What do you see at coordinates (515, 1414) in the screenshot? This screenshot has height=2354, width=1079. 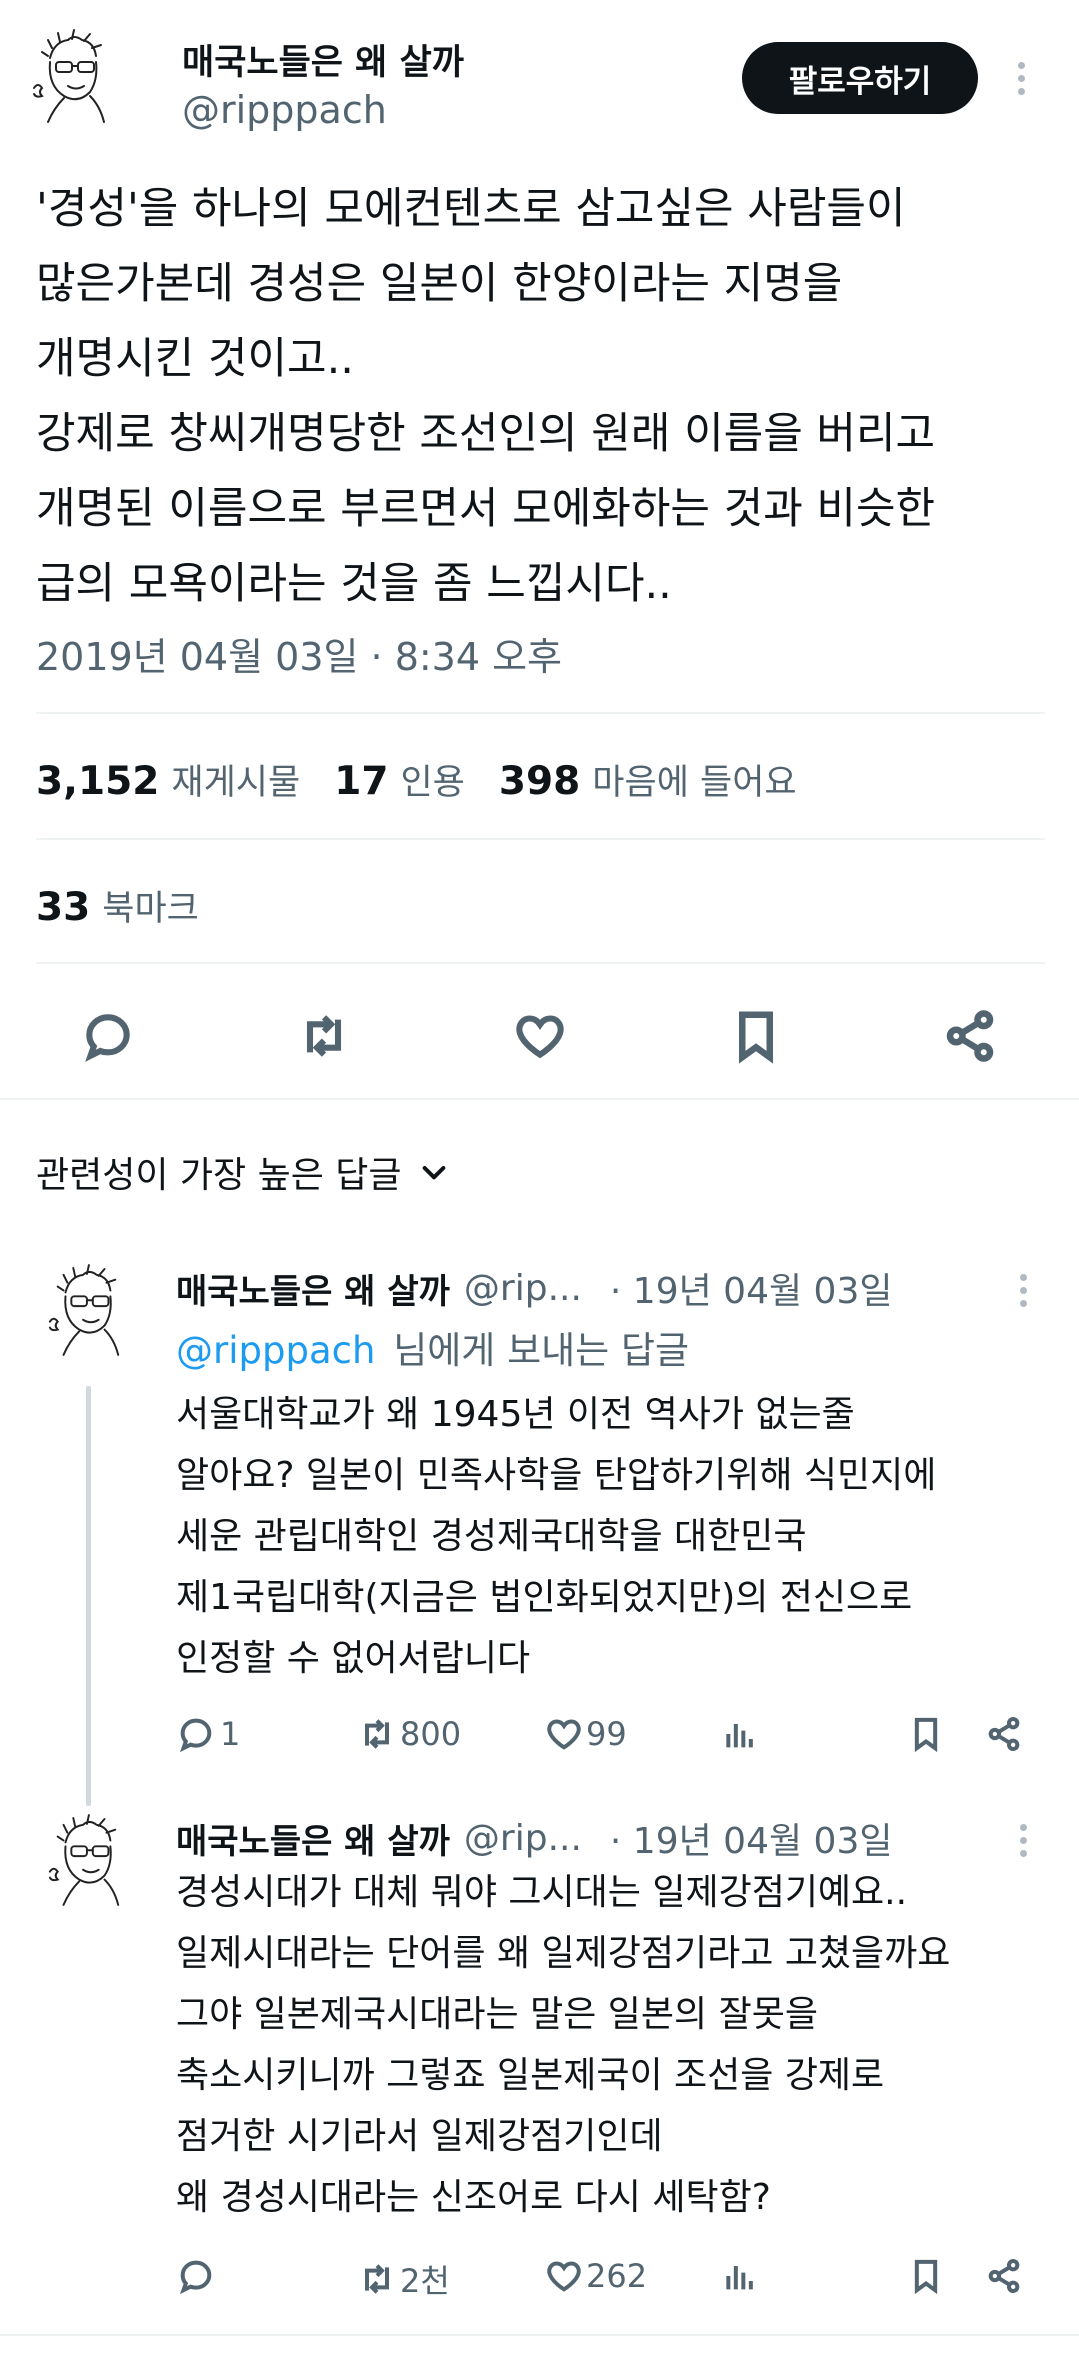 I see `reply-text-line: 서울대학교가 왜 1945년 이전 역사가 없는줄` at bounding box center [515, 1414].